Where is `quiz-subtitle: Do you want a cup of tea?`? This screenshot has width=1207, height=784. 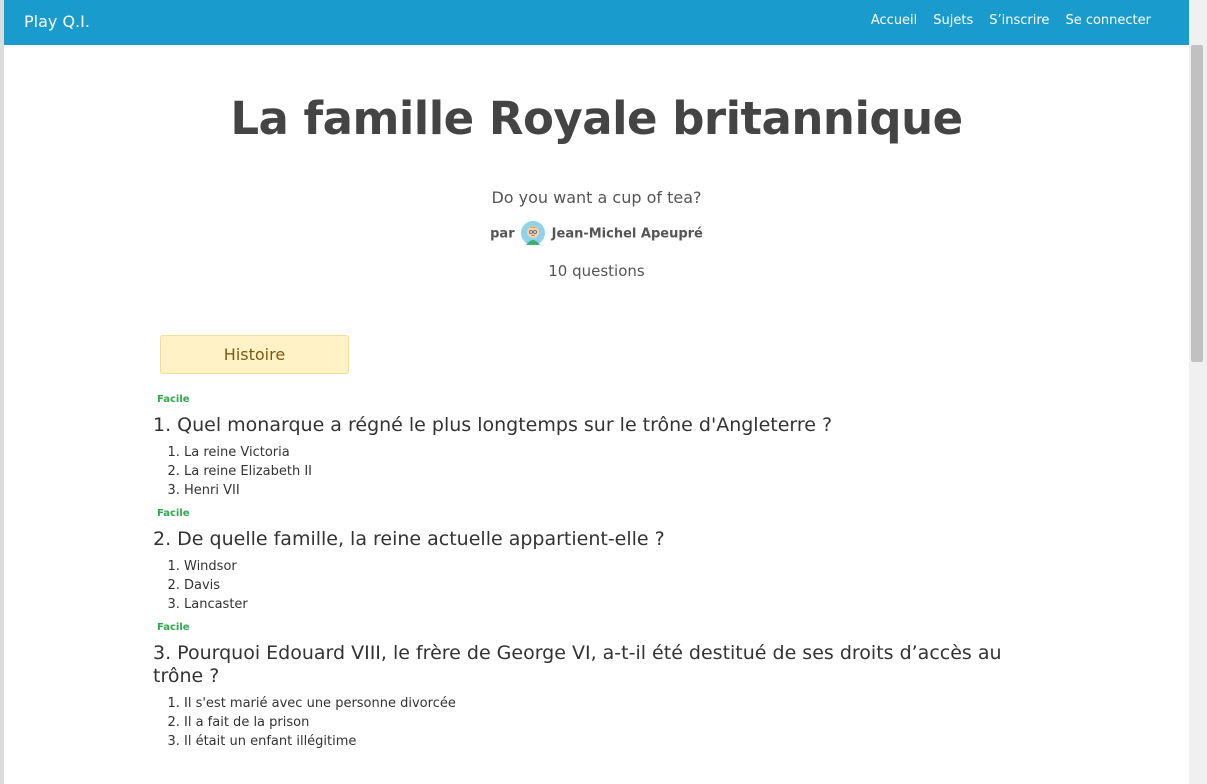 quiz-subtitle: Do you want a cup of tea? is located at coordinates (596, 197).